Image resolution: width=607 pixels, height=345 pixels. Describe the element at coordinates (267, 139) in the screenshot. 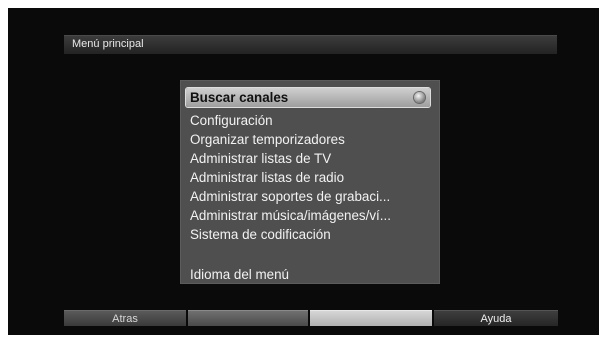

I see `menu-item-label: Organizar temporizadores` at that location.